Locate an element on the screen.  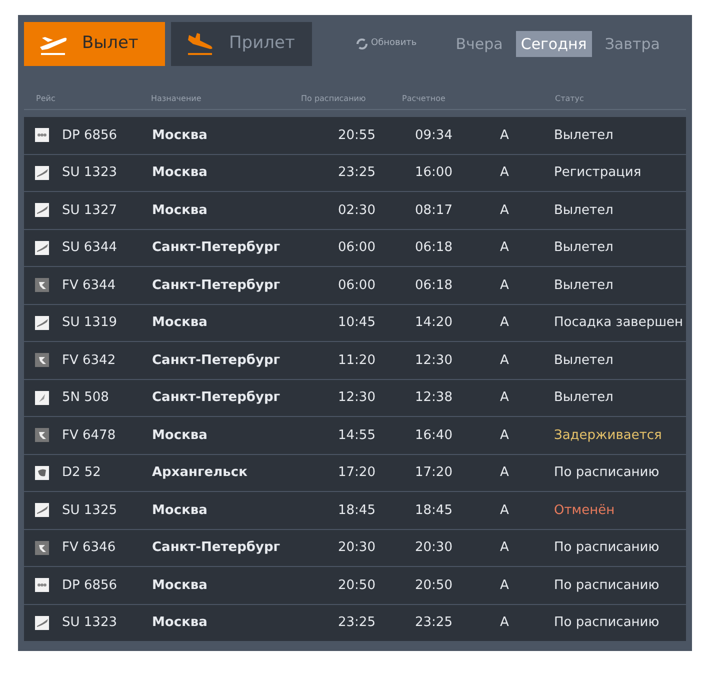
direction-tab: Вылет is located at coordinates (94, 44).